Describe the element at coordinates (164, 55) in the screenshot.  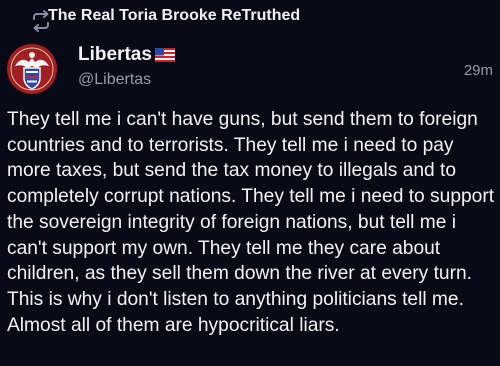
I see `us-flag-icon` at that location.